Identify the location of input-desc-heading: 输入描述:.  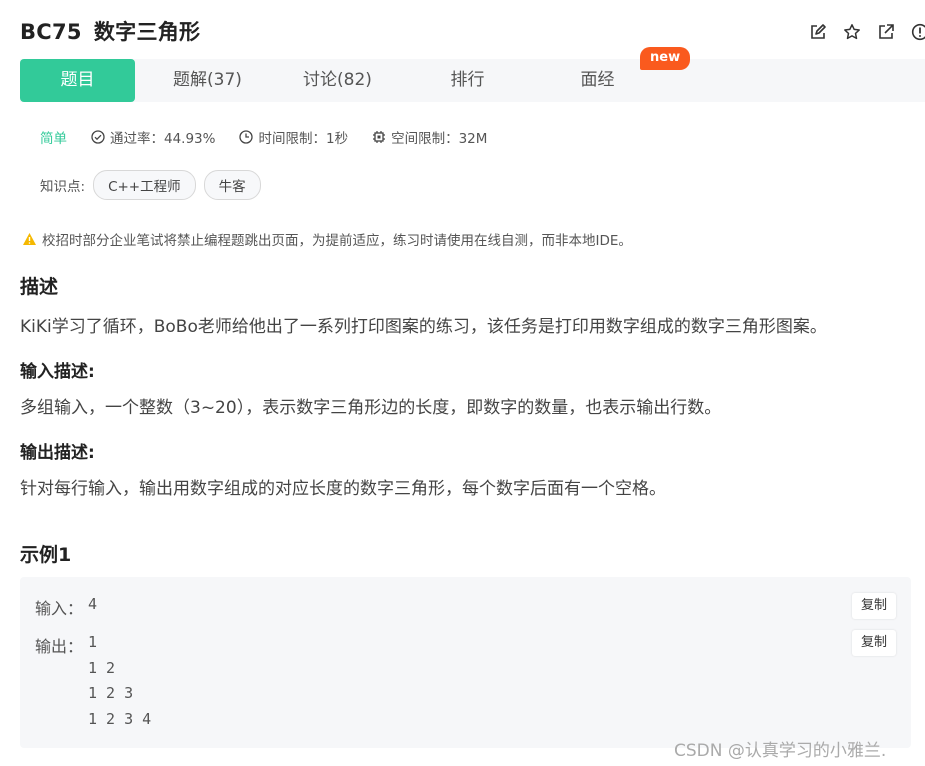
(57, 372).